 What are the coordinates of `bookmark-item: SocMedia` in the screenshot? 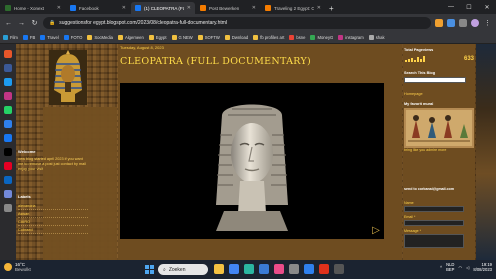 It's located at (100, 37).